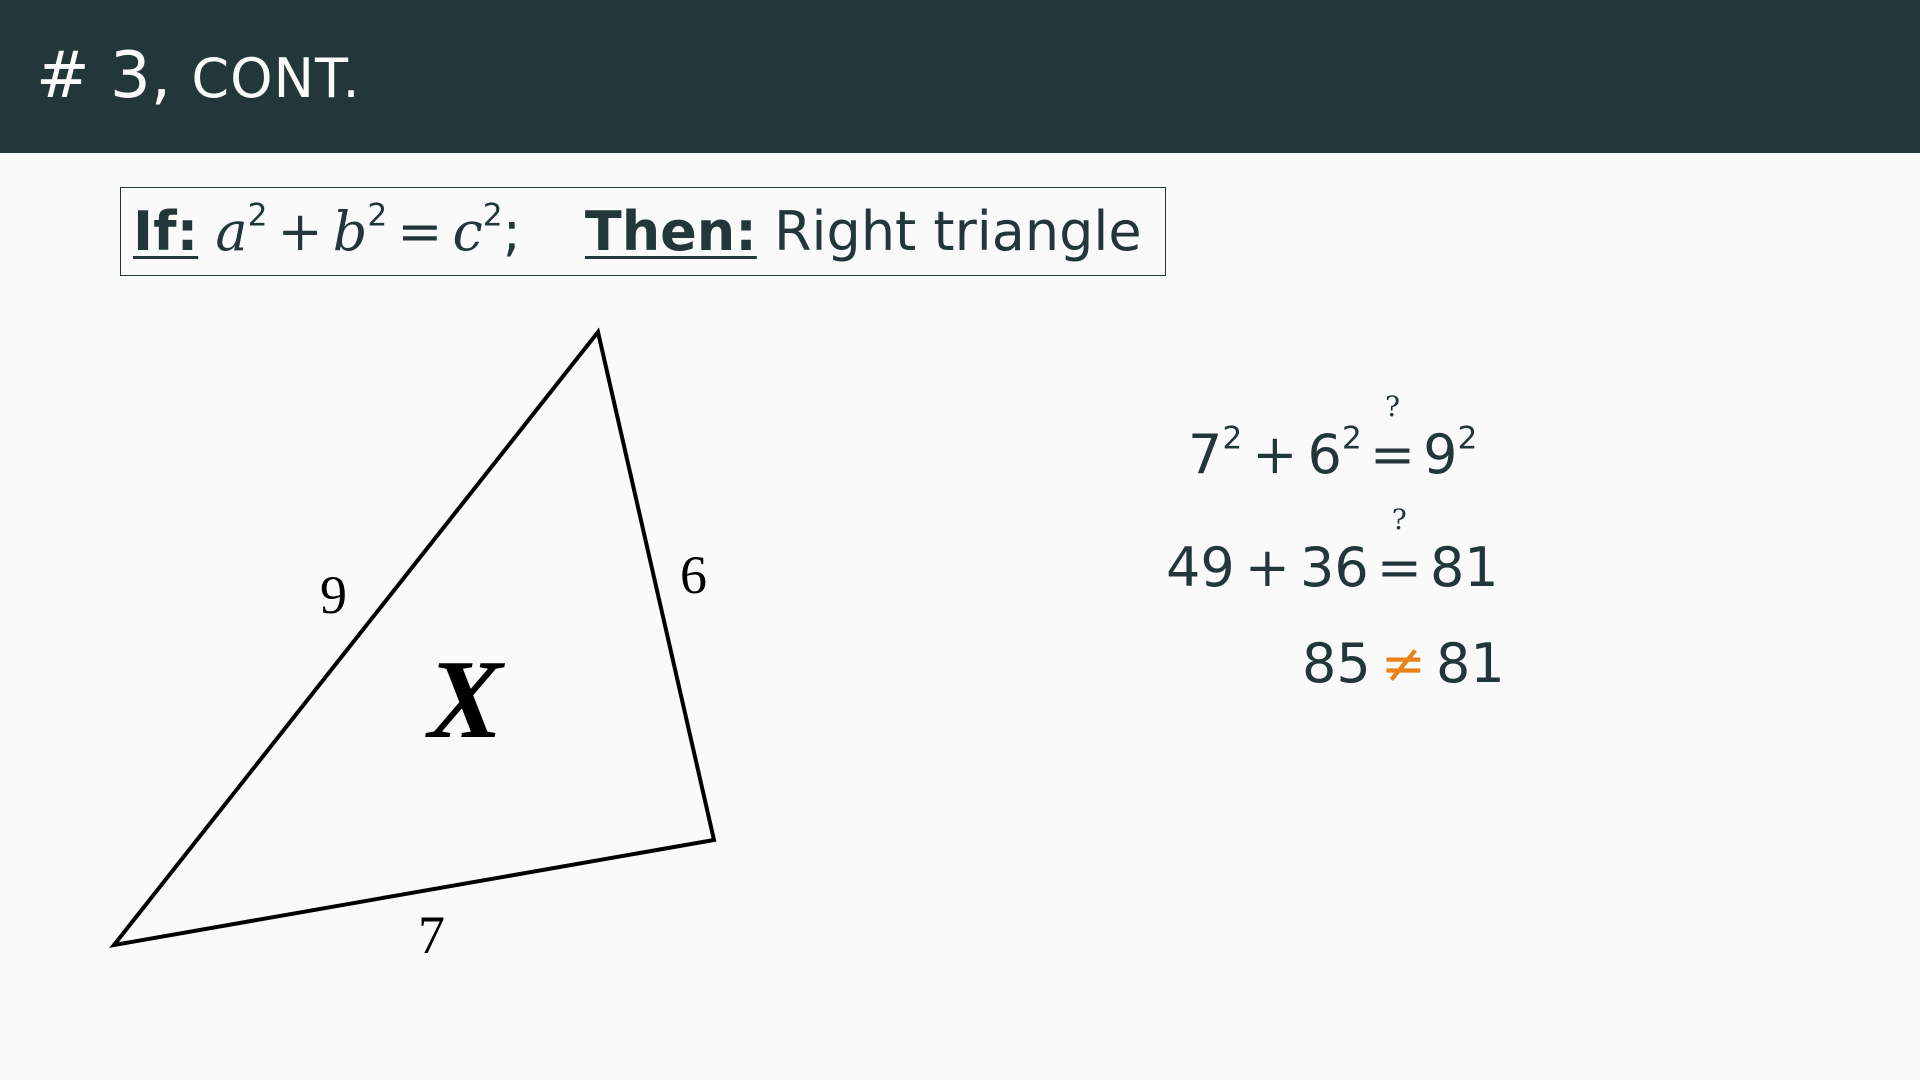 Image resolution: width=1920 pixels, height=1080 pixels. Describe the element at coordinates (333, 595) in the screenshot. I see `side-label-9: 9` at that location.